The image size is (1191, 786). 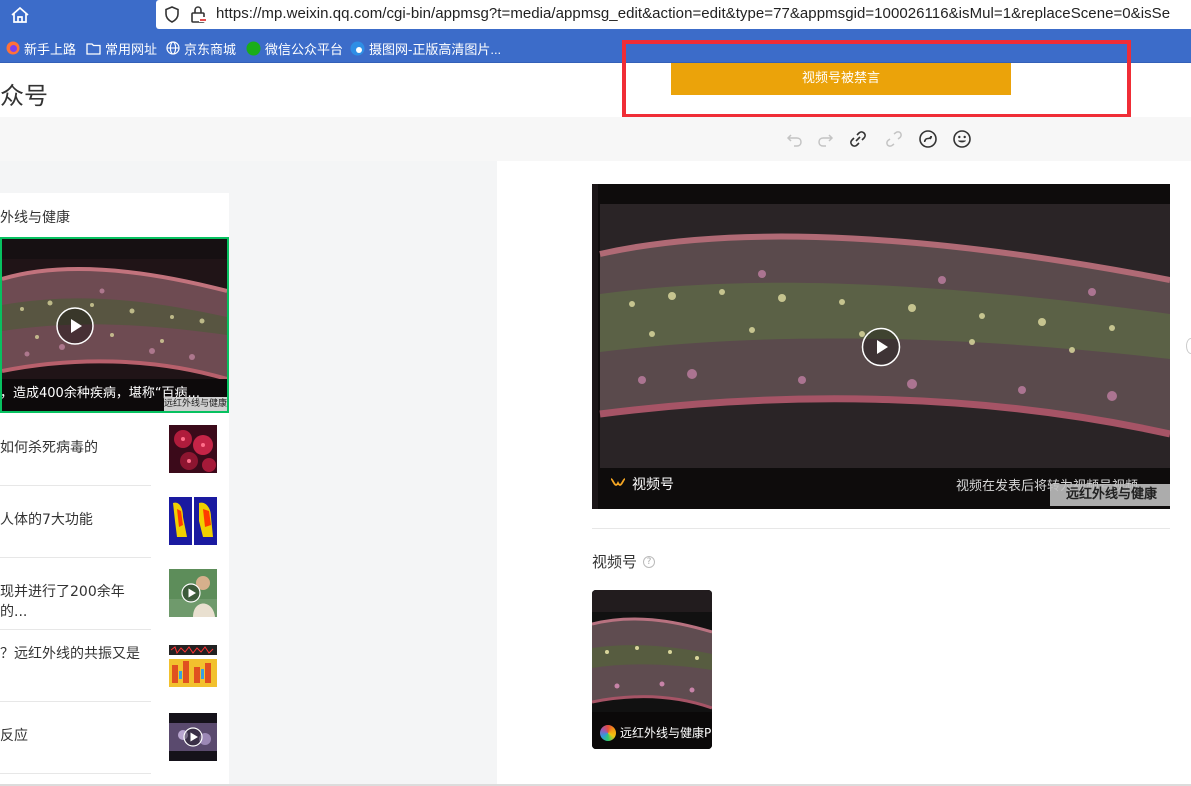 What do you see at coordinates (894, 139) in the screenshot?
I see `unlink-icon` at bounding box center [894, 139].